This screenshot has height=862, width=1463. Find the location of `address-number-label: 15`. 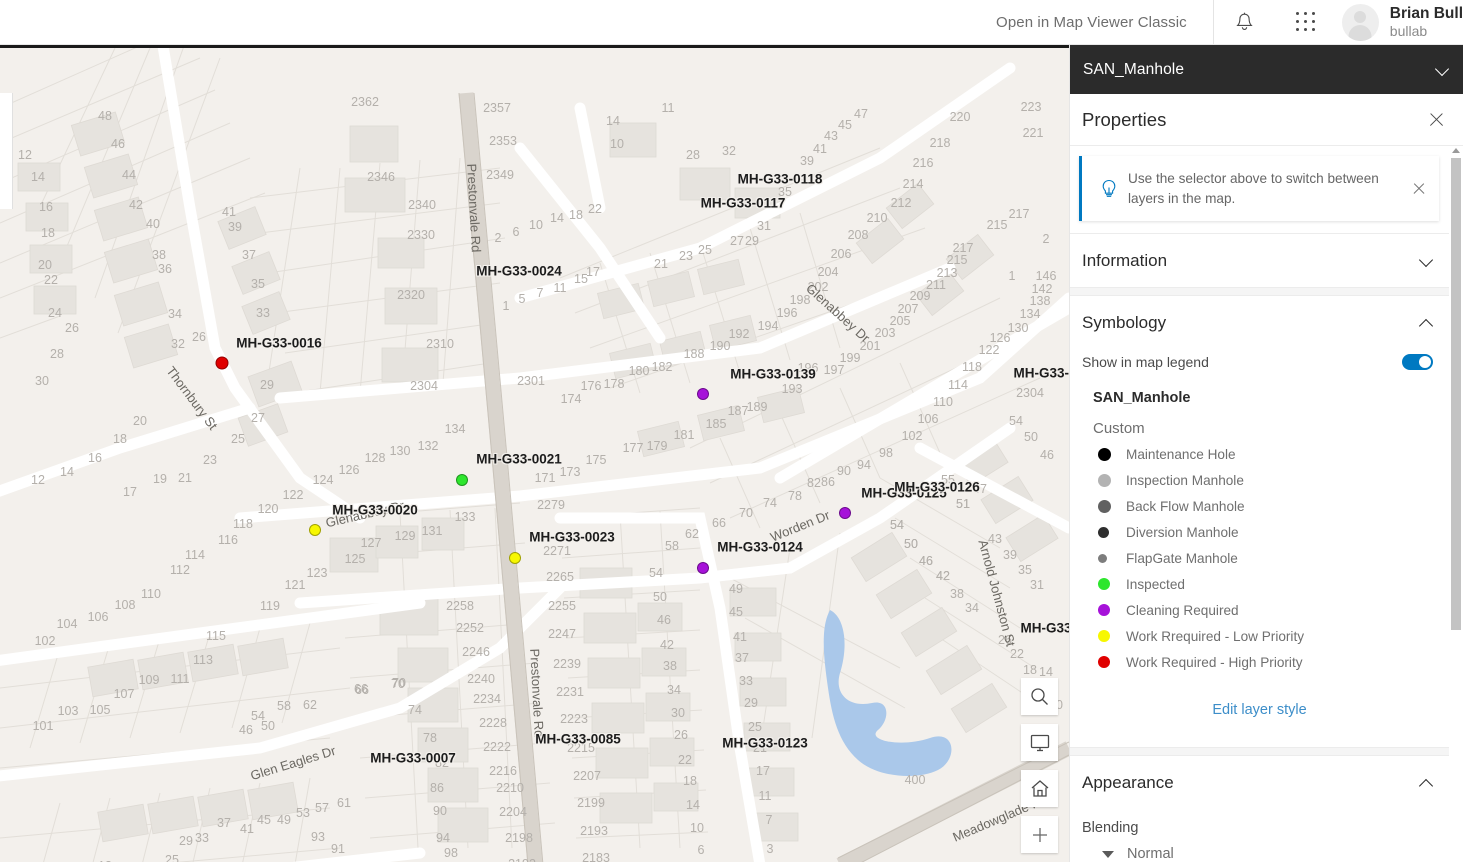

address-number-label: 15 is located at coordinates (581, 279).